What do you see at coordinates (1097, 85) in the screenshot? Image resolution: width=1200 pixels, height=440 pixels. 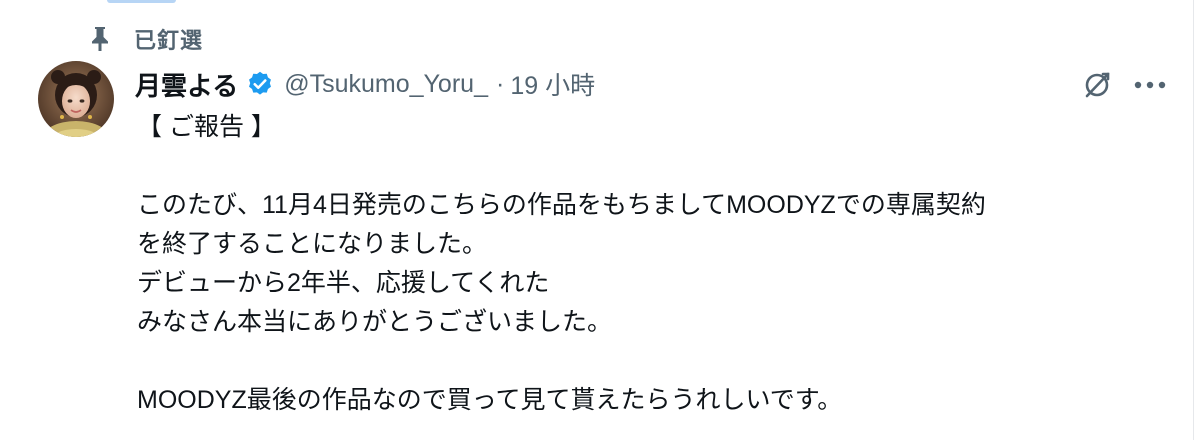 I see `grok-icon` at bounding box center [1097, 85].